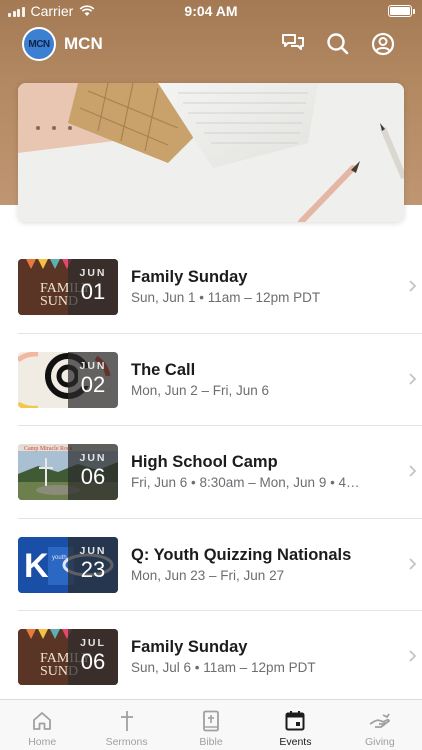  What do you see at coordinates (226, 297) in the screenshot?
I see `event-datetime: Sun, Jun 1 • 11am – 12pm PDT` at bounding box center [226, 297].